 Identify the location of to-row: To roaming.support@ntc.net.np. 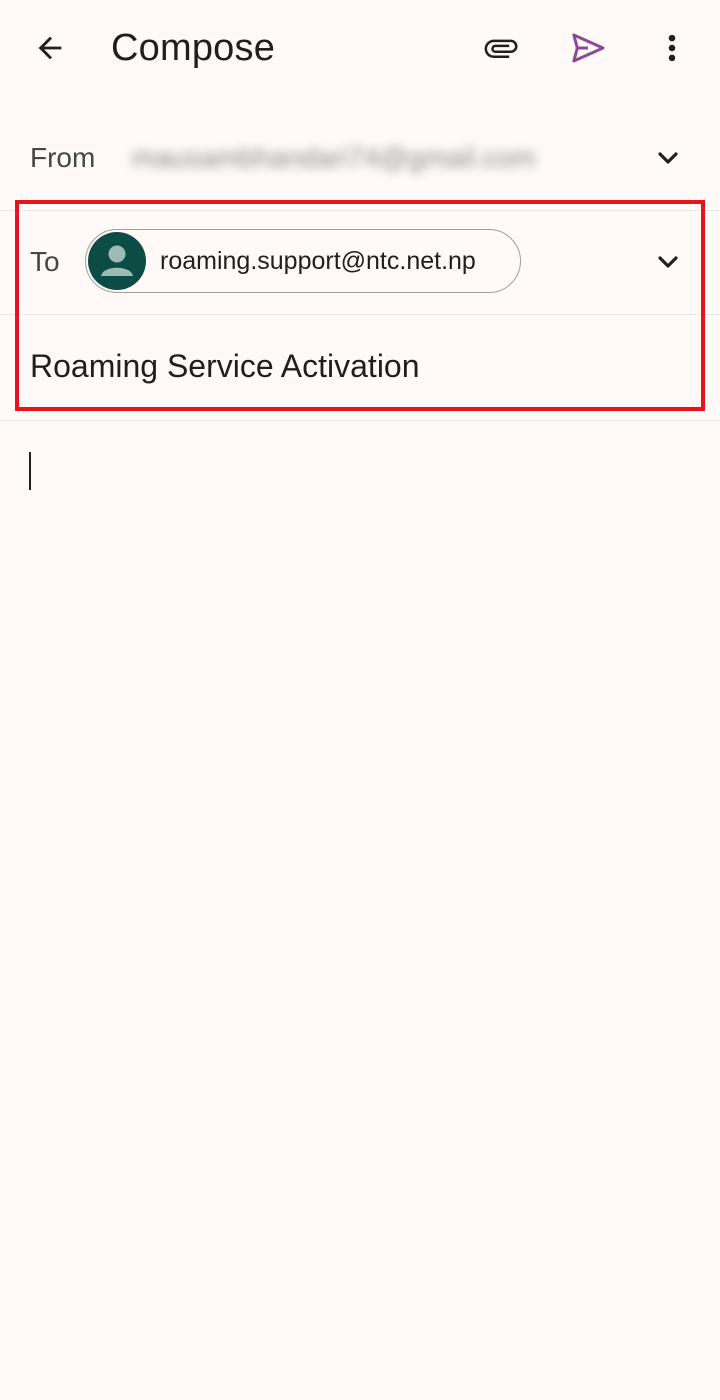
(360, 262).